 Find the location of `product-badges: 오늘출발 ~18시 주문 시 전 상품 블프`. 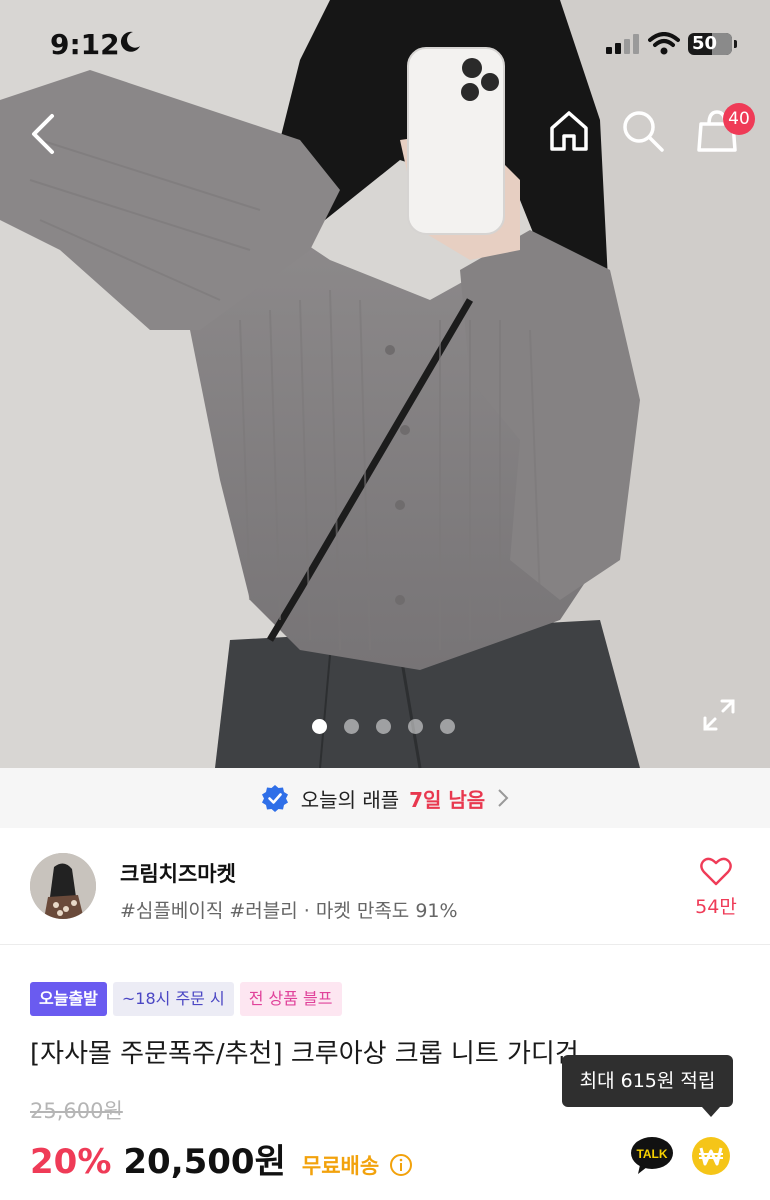

product-badges: 오늘출발 ~18시 주문 시 전 상품 블프 is located at coordinates (186, 999).